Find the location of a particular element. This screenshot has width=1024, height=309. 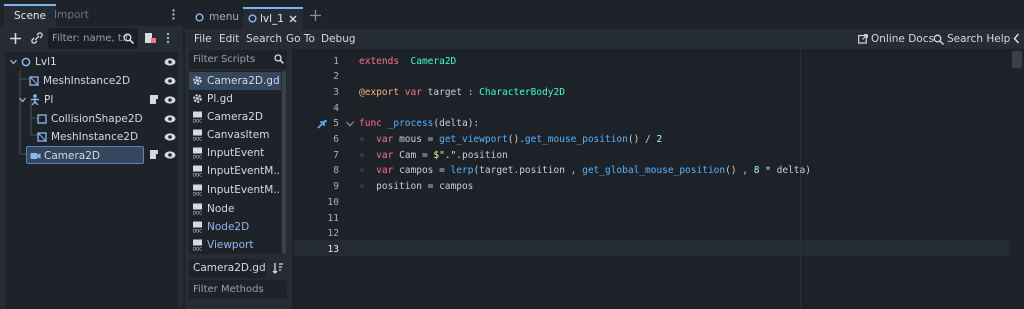

tree-label-lvl1: Lvl1 is located at coordinates (46, 62).